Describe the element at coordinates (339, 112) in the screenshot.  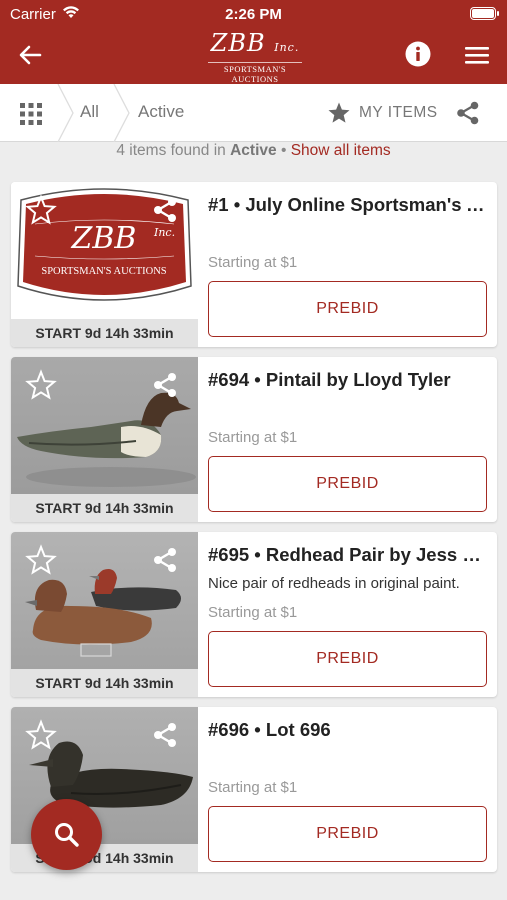
I see `star-filled-icon` at that location.